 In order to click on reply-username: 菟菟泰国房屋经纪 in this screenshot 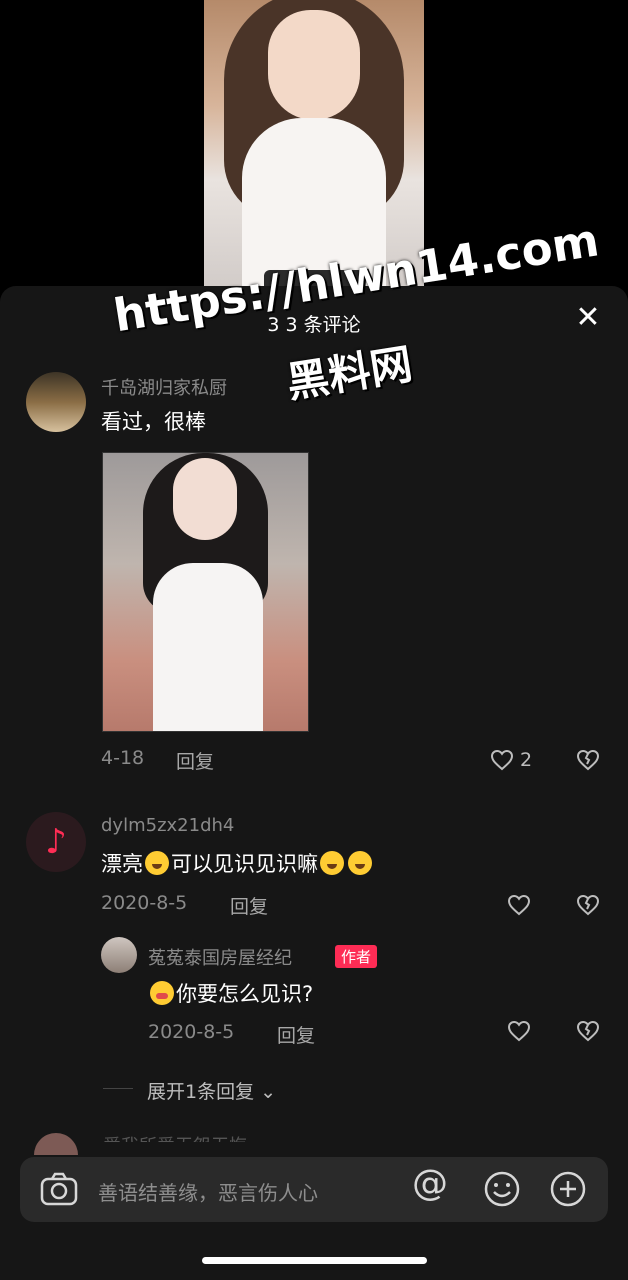, I will do `click(220, 957)`.